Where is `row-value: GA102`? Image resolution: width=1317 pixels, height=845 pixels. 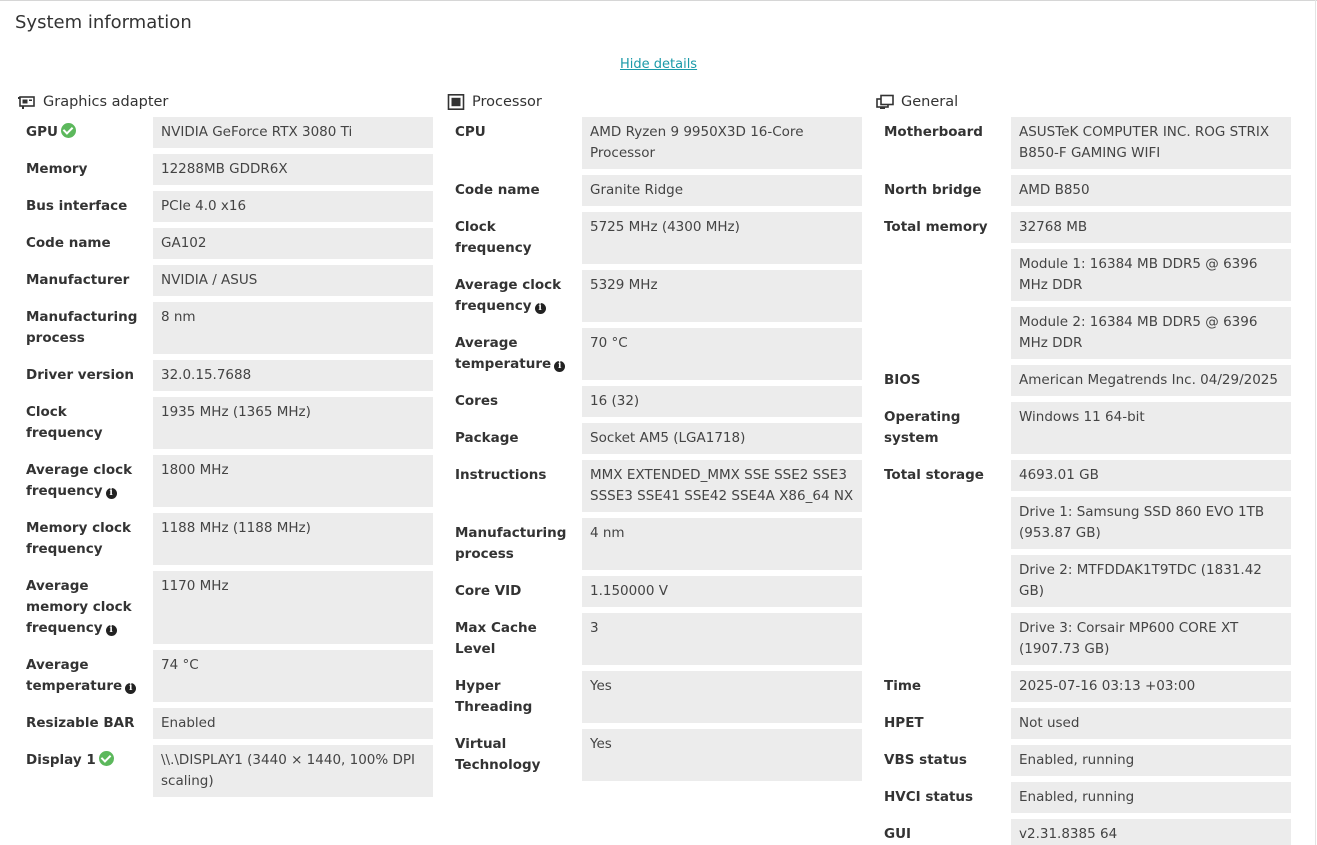
row-value: GA102 is located at coordinates (293, 243).